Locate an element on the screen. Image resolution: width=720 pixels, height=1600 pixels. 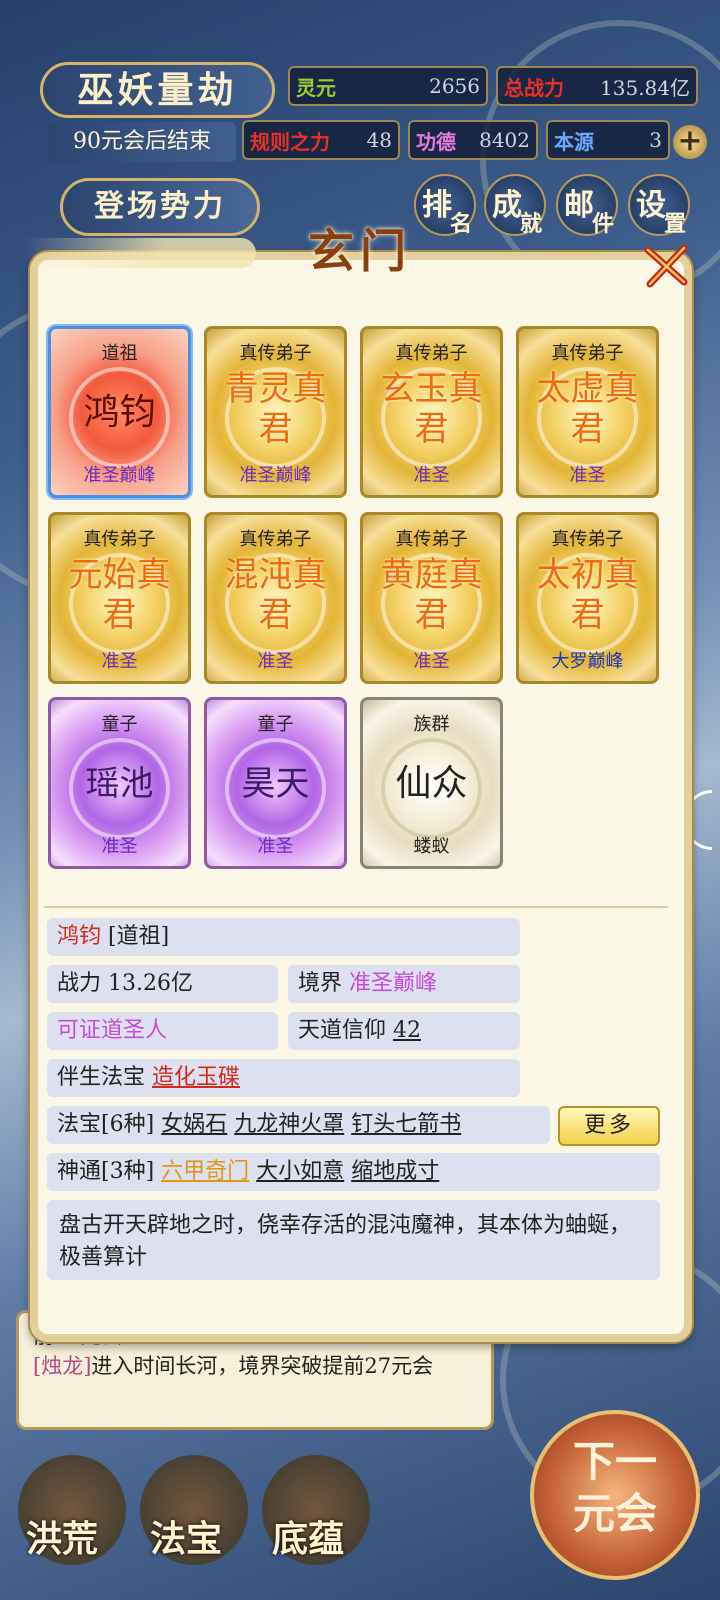
detail-skill-row: 神通[3种] 六甲奇门 大小如意 缩地成寸 is located at coordinates (353, 1172).